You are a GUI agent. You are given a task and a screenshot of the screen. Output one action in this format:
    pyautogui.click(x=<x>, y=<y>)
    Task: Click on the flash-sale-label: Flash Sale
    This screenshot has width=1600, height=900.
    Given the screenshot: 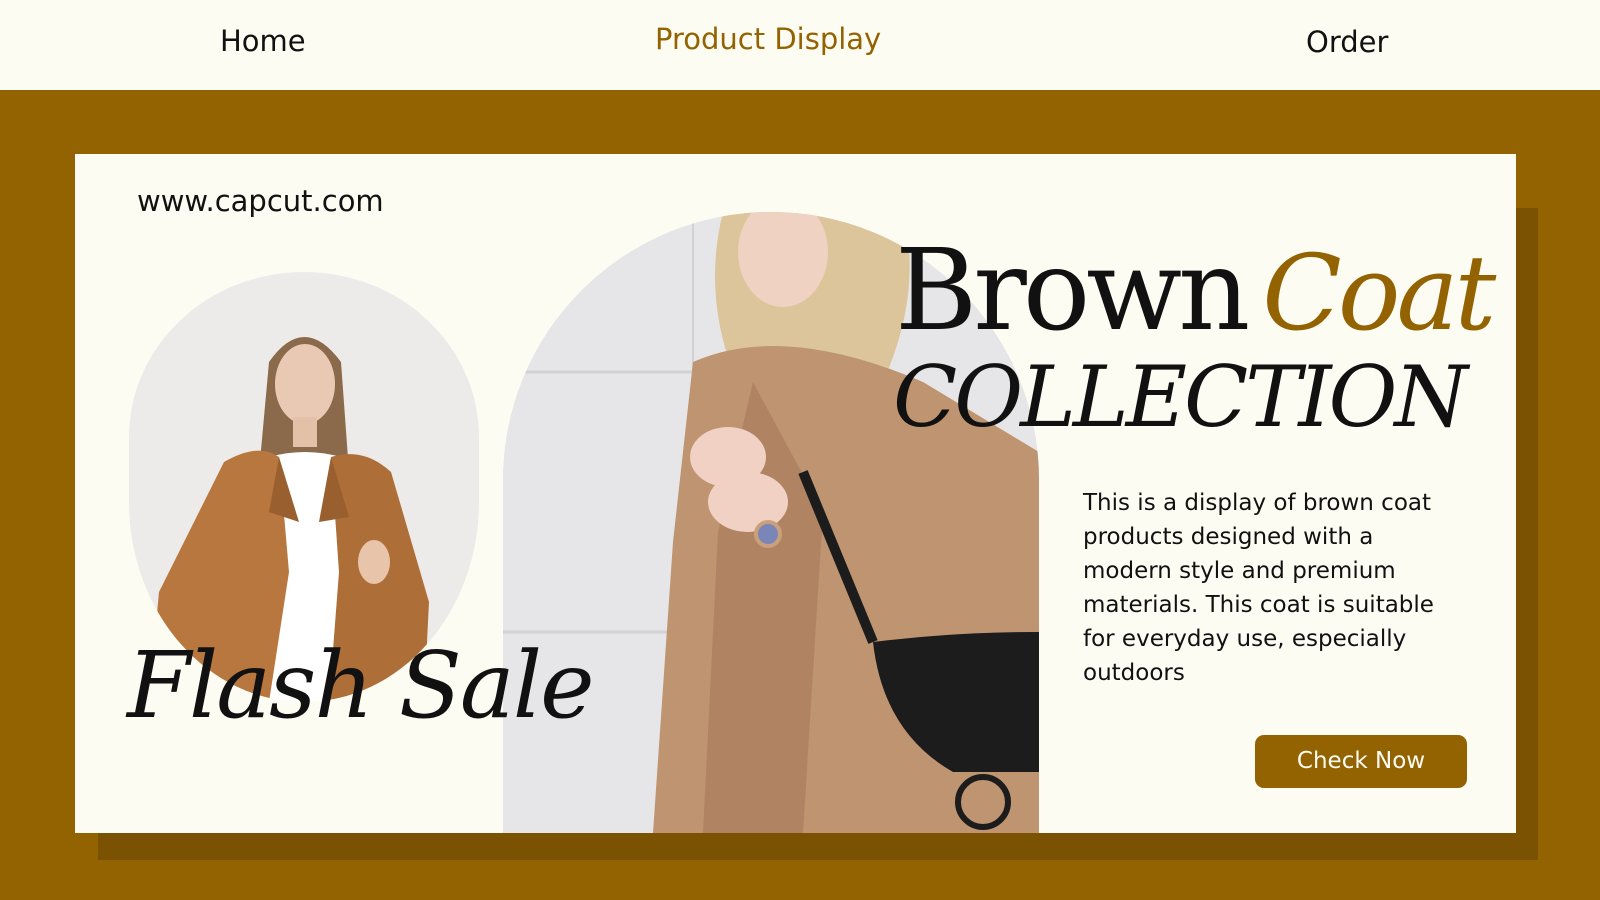 What is the action you would take?
    pyautogui.click(x=361, y=685)
    